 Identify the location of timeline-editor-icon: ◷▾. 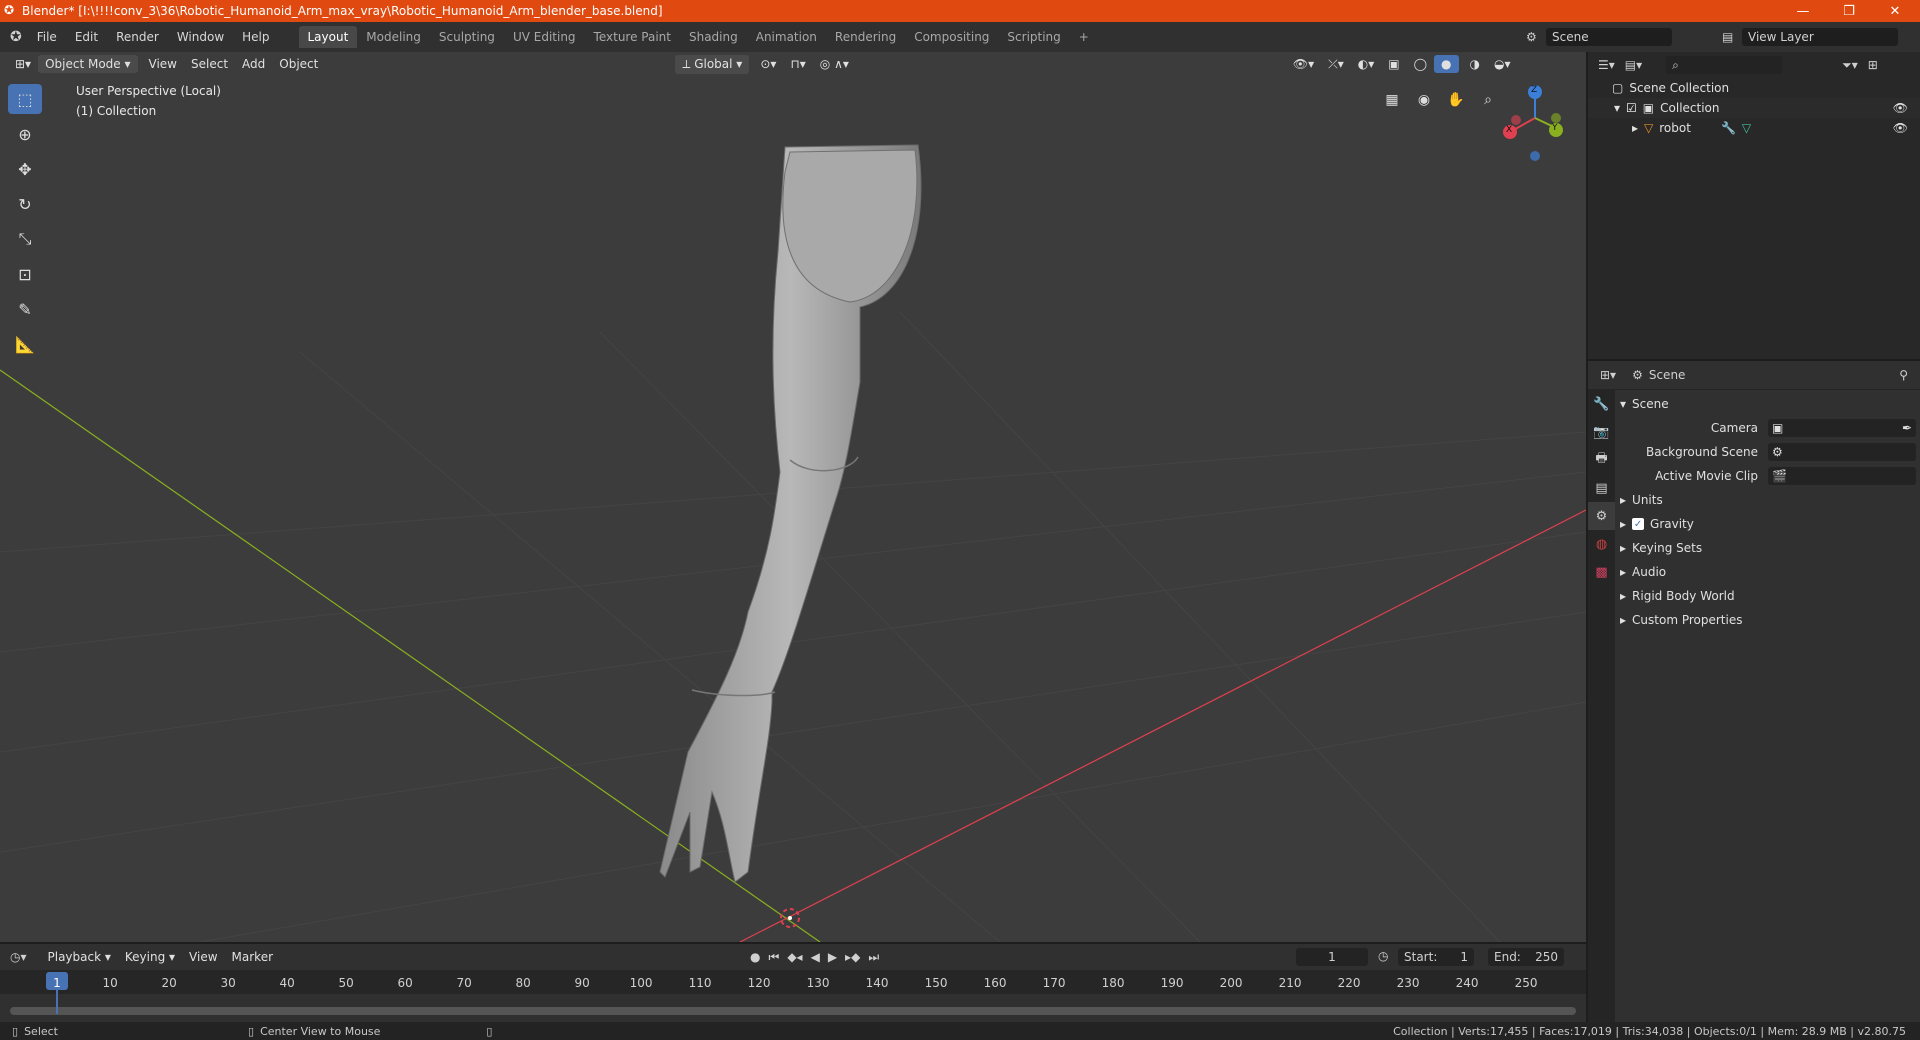
(18, 957).